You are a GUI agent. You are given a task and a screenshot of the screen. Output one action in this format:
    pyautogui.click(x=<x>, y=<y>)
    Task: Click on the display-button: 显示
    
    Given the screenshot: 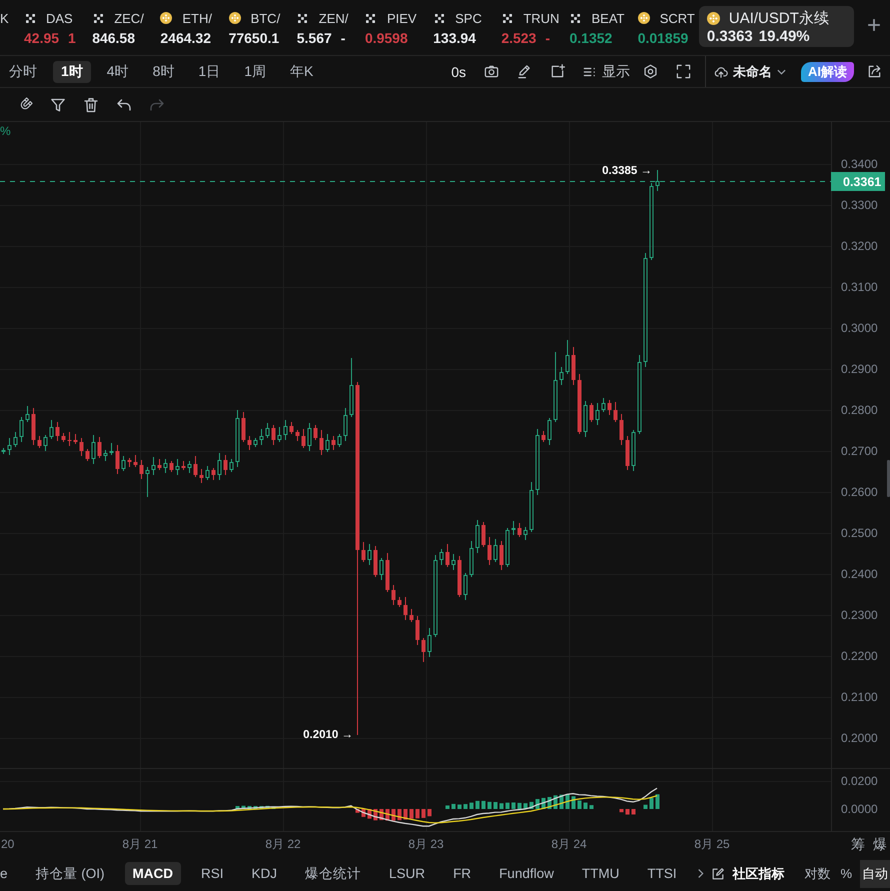 What is the action you would take?
    pyautogui.click(x=606, y=71)
    